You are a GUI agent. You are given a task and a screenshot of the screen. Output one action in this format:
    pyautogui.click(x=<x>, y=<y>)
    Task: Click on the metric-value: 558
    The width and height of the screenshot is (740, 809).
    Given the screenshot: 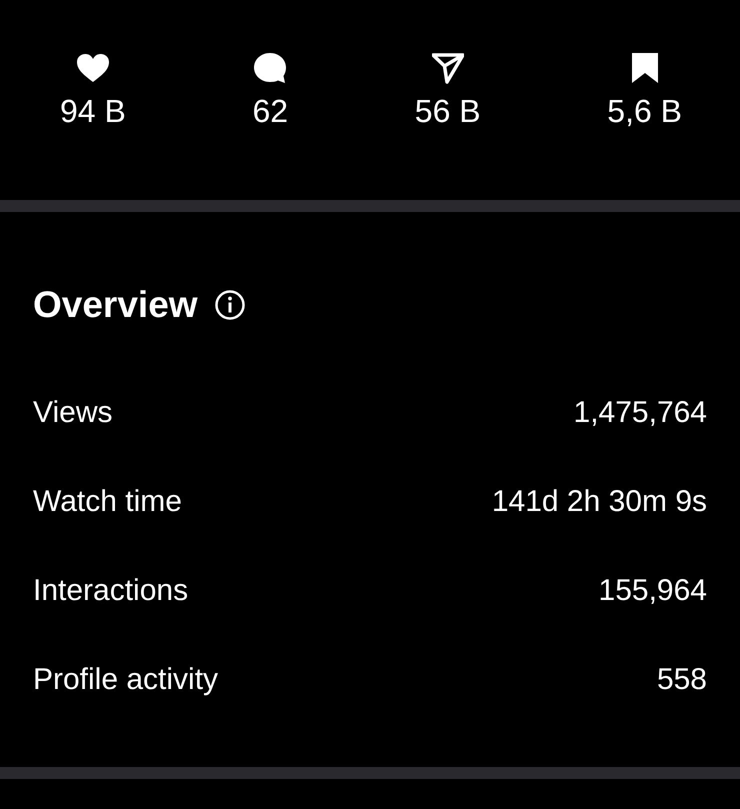 What is the action you would take?
    pyautogui.click(x=681, y=679)
    